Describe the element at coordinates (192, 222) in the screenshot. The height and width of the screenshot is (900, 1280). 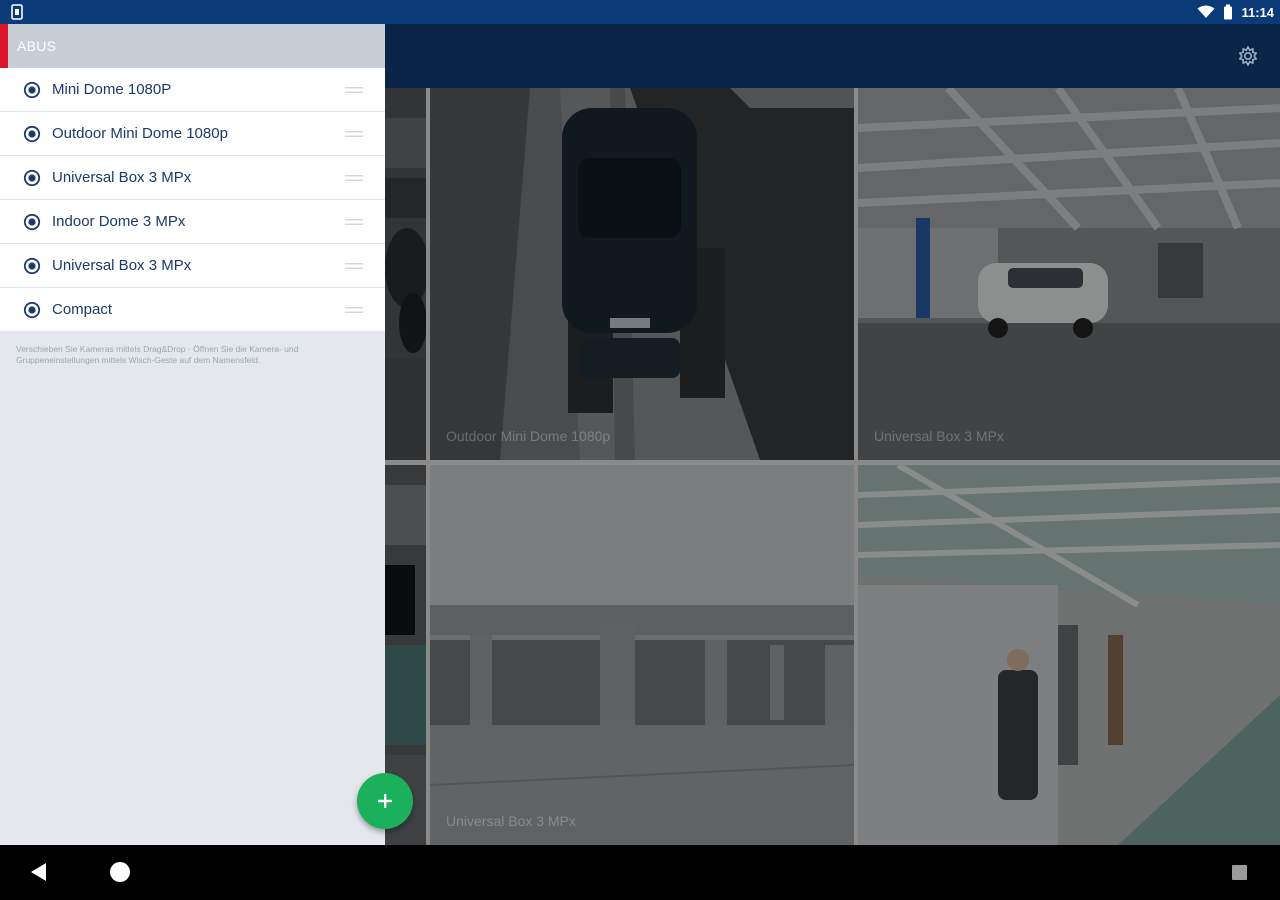
I see `camera-list-item: Indoor Dome 3 MPx` at that location.